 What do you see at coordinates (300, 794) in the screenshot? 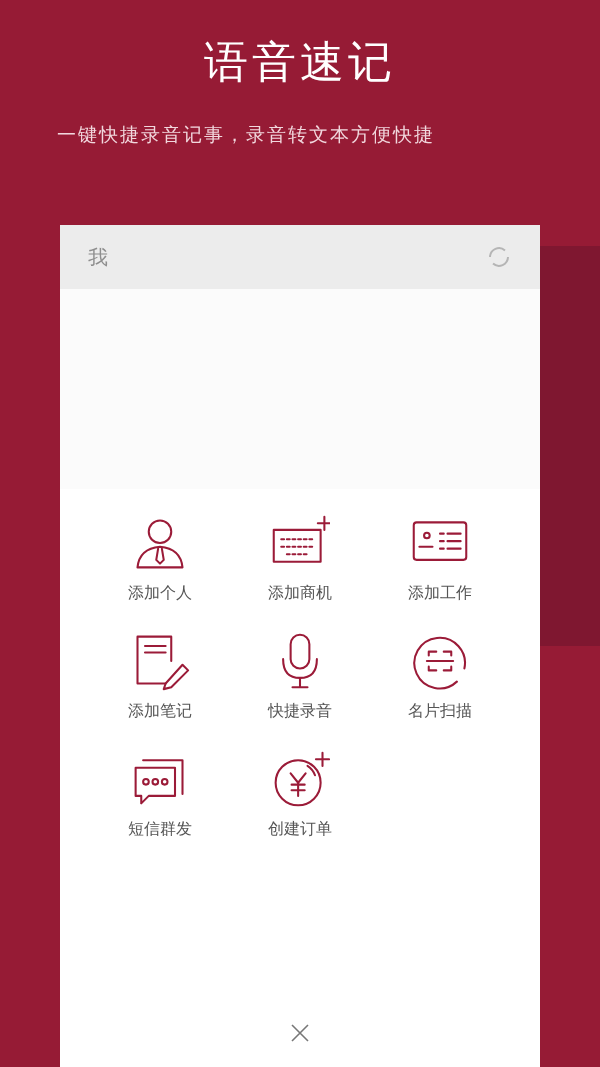
I see `menu-item: 创建订单` at bounding box center [300, 794].